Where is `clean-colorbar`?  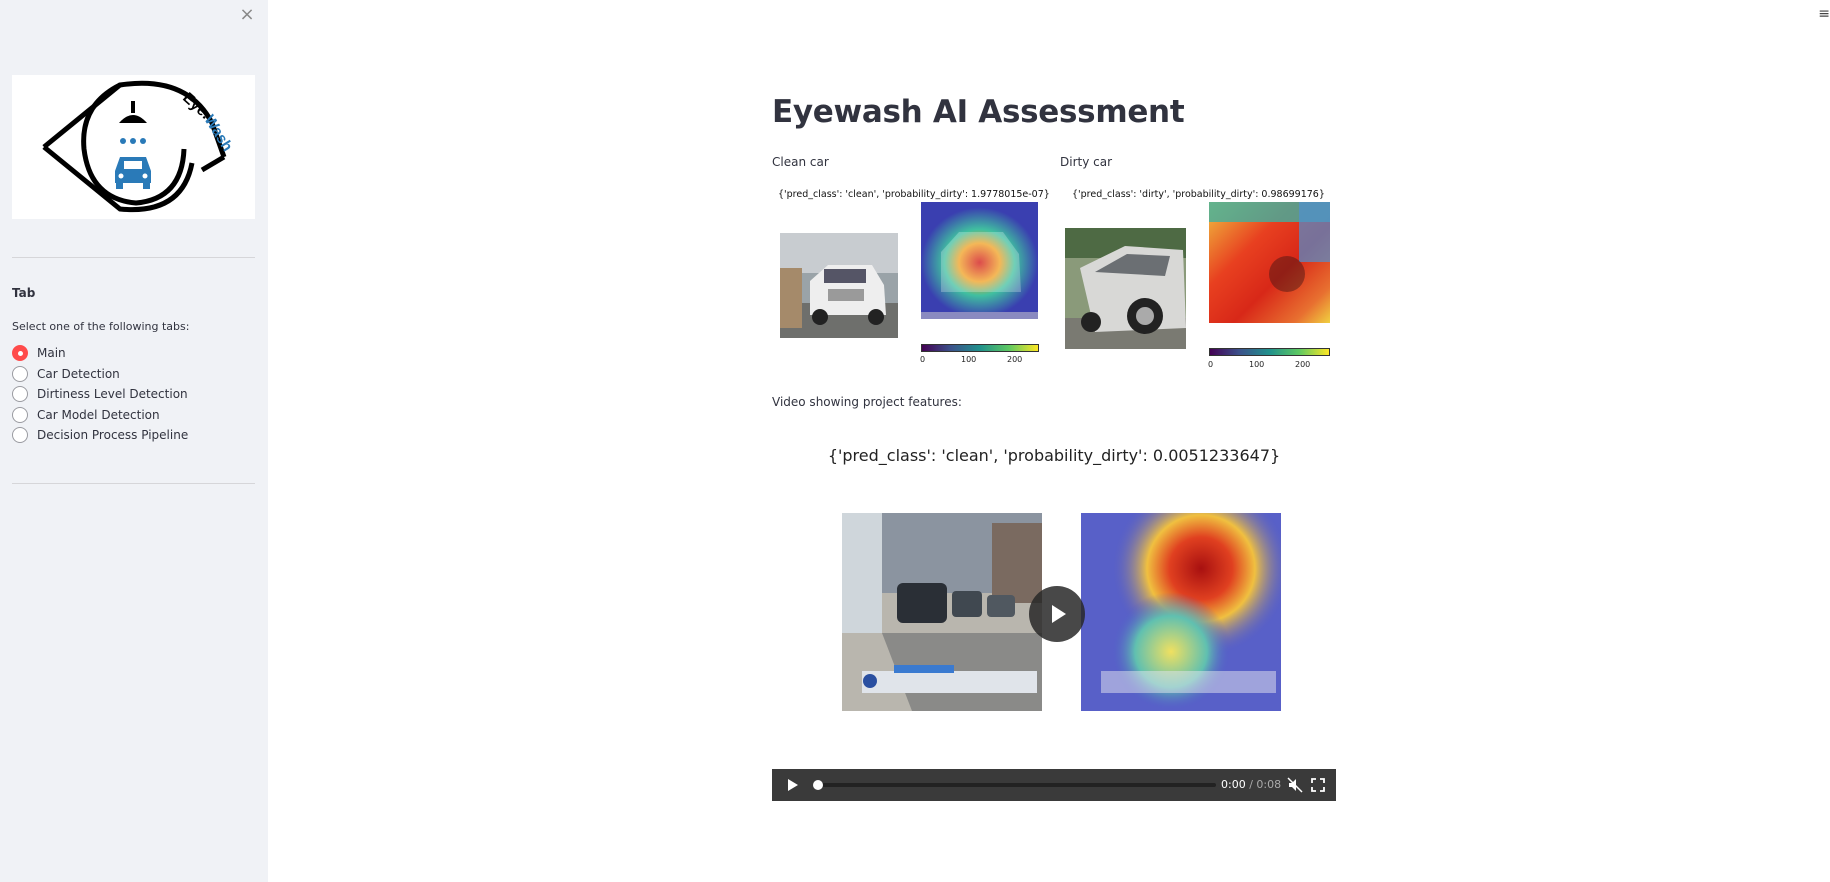
clean-colorbar is located at coordinates (980, 348).